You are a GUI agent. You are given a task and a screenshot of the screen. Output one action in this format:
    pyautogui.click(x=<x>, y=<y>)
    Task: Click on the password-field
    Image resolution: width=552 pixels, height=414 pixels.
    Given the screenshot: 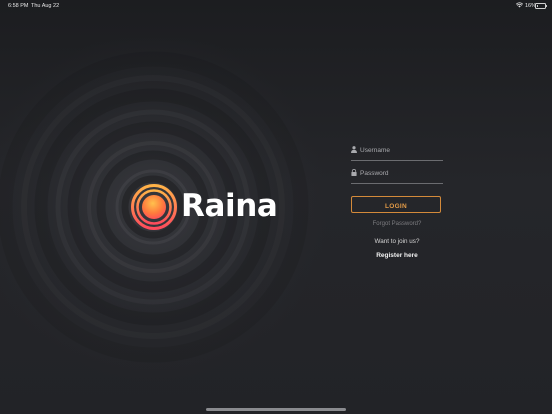 What is the action you would take?
    pyautogui.click(x=397, y=175)
    